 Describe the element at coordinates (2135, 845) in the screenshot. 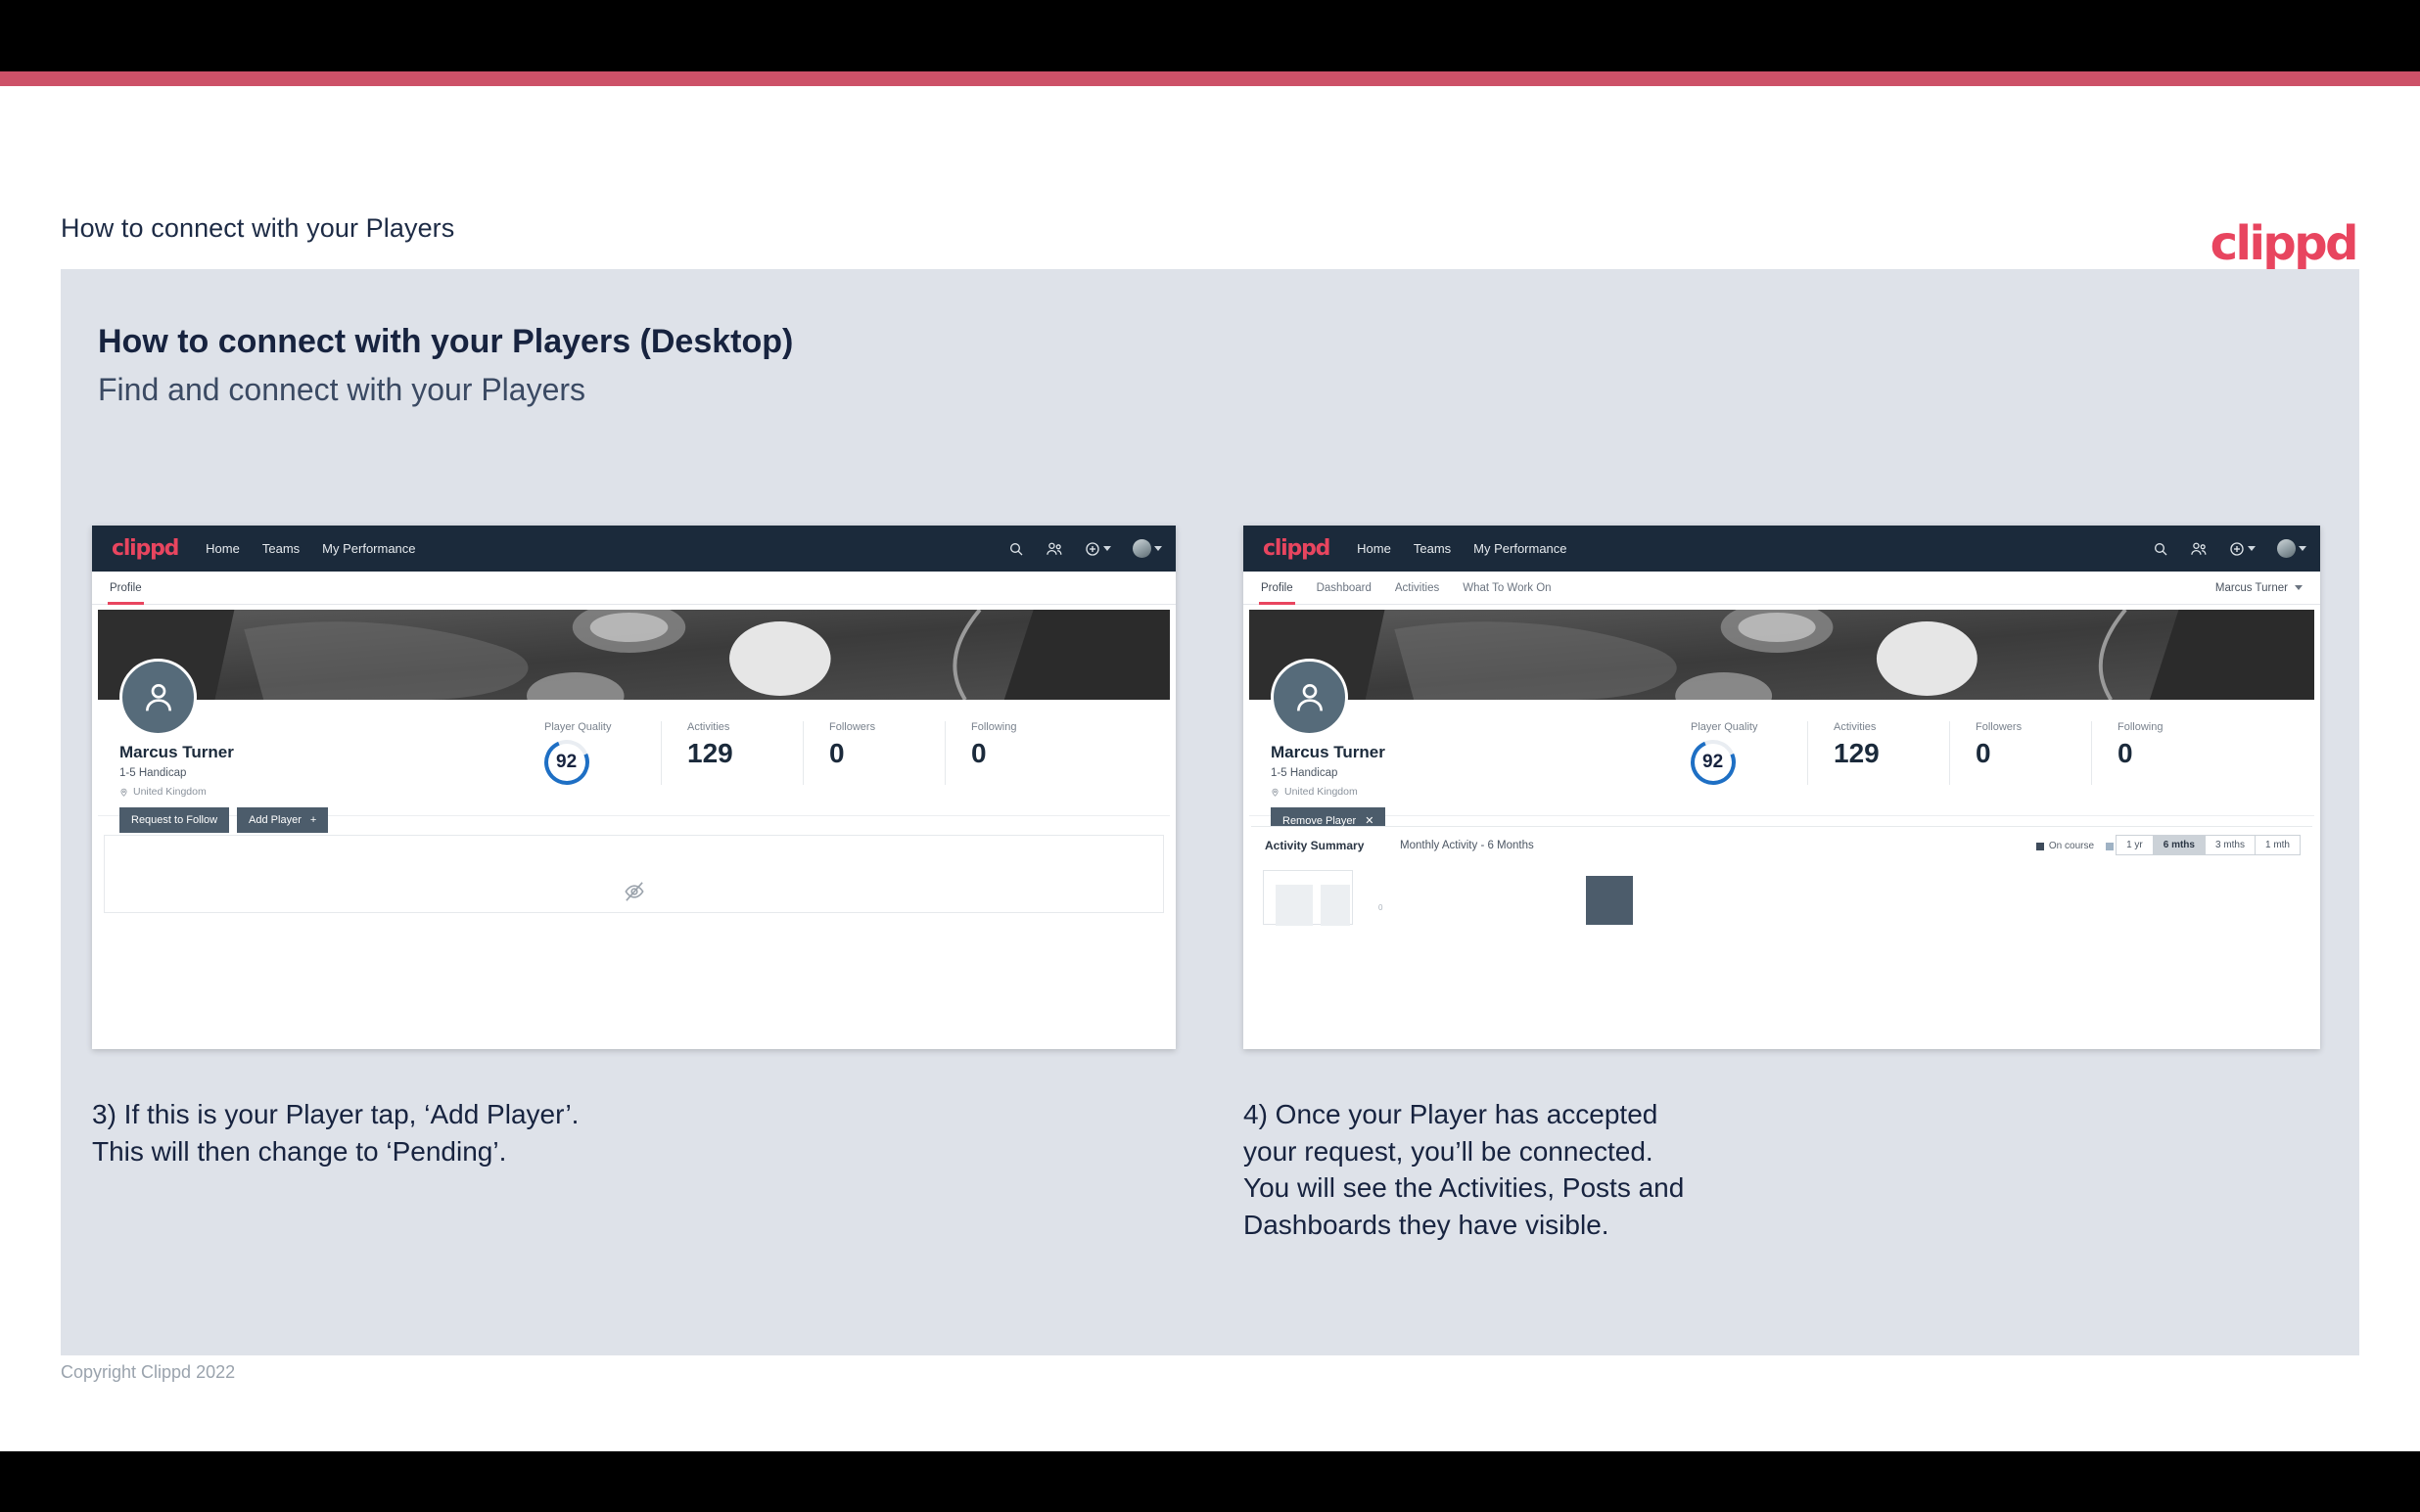

I see `range-1yr: 1 yr` at that location.